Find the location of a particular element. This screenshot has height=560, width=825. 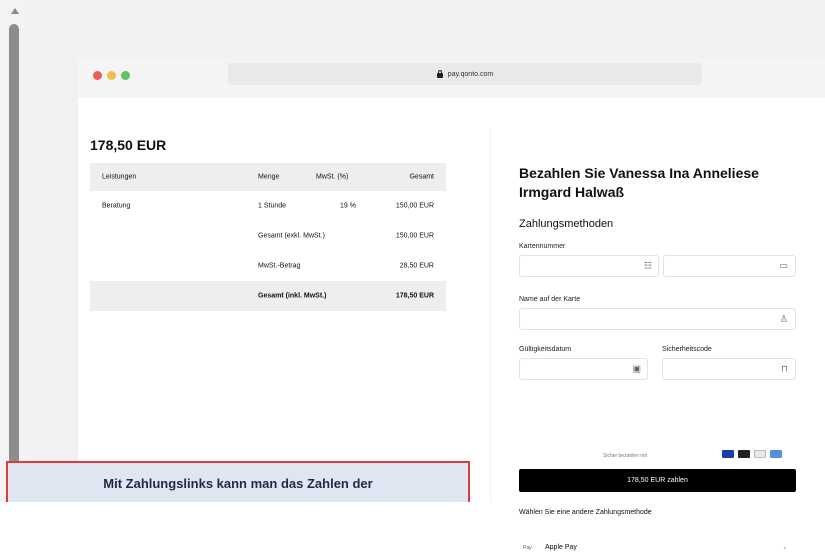

lock-icon: ⊓ is located at coordinates (784, 368).